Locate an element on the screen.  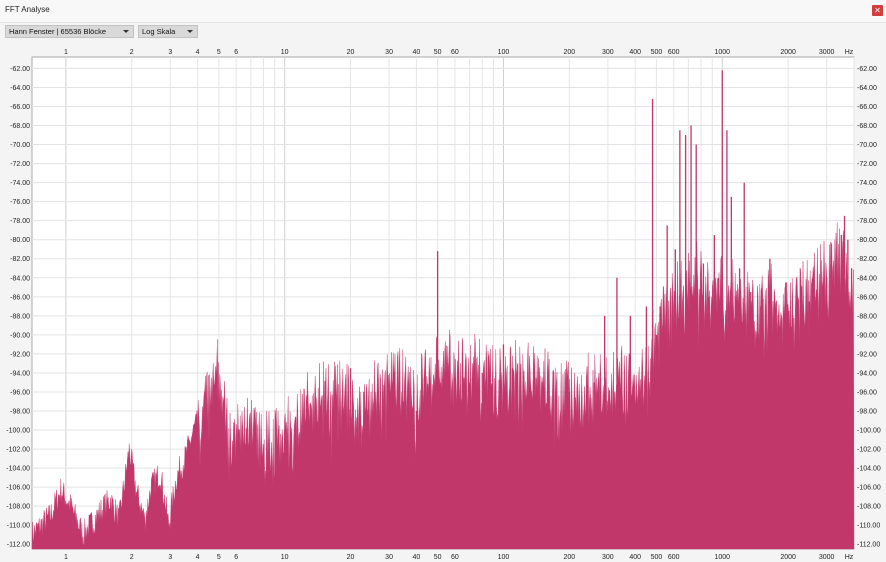
x-tick-label-top: 30 is located at coordinates (389, 52).